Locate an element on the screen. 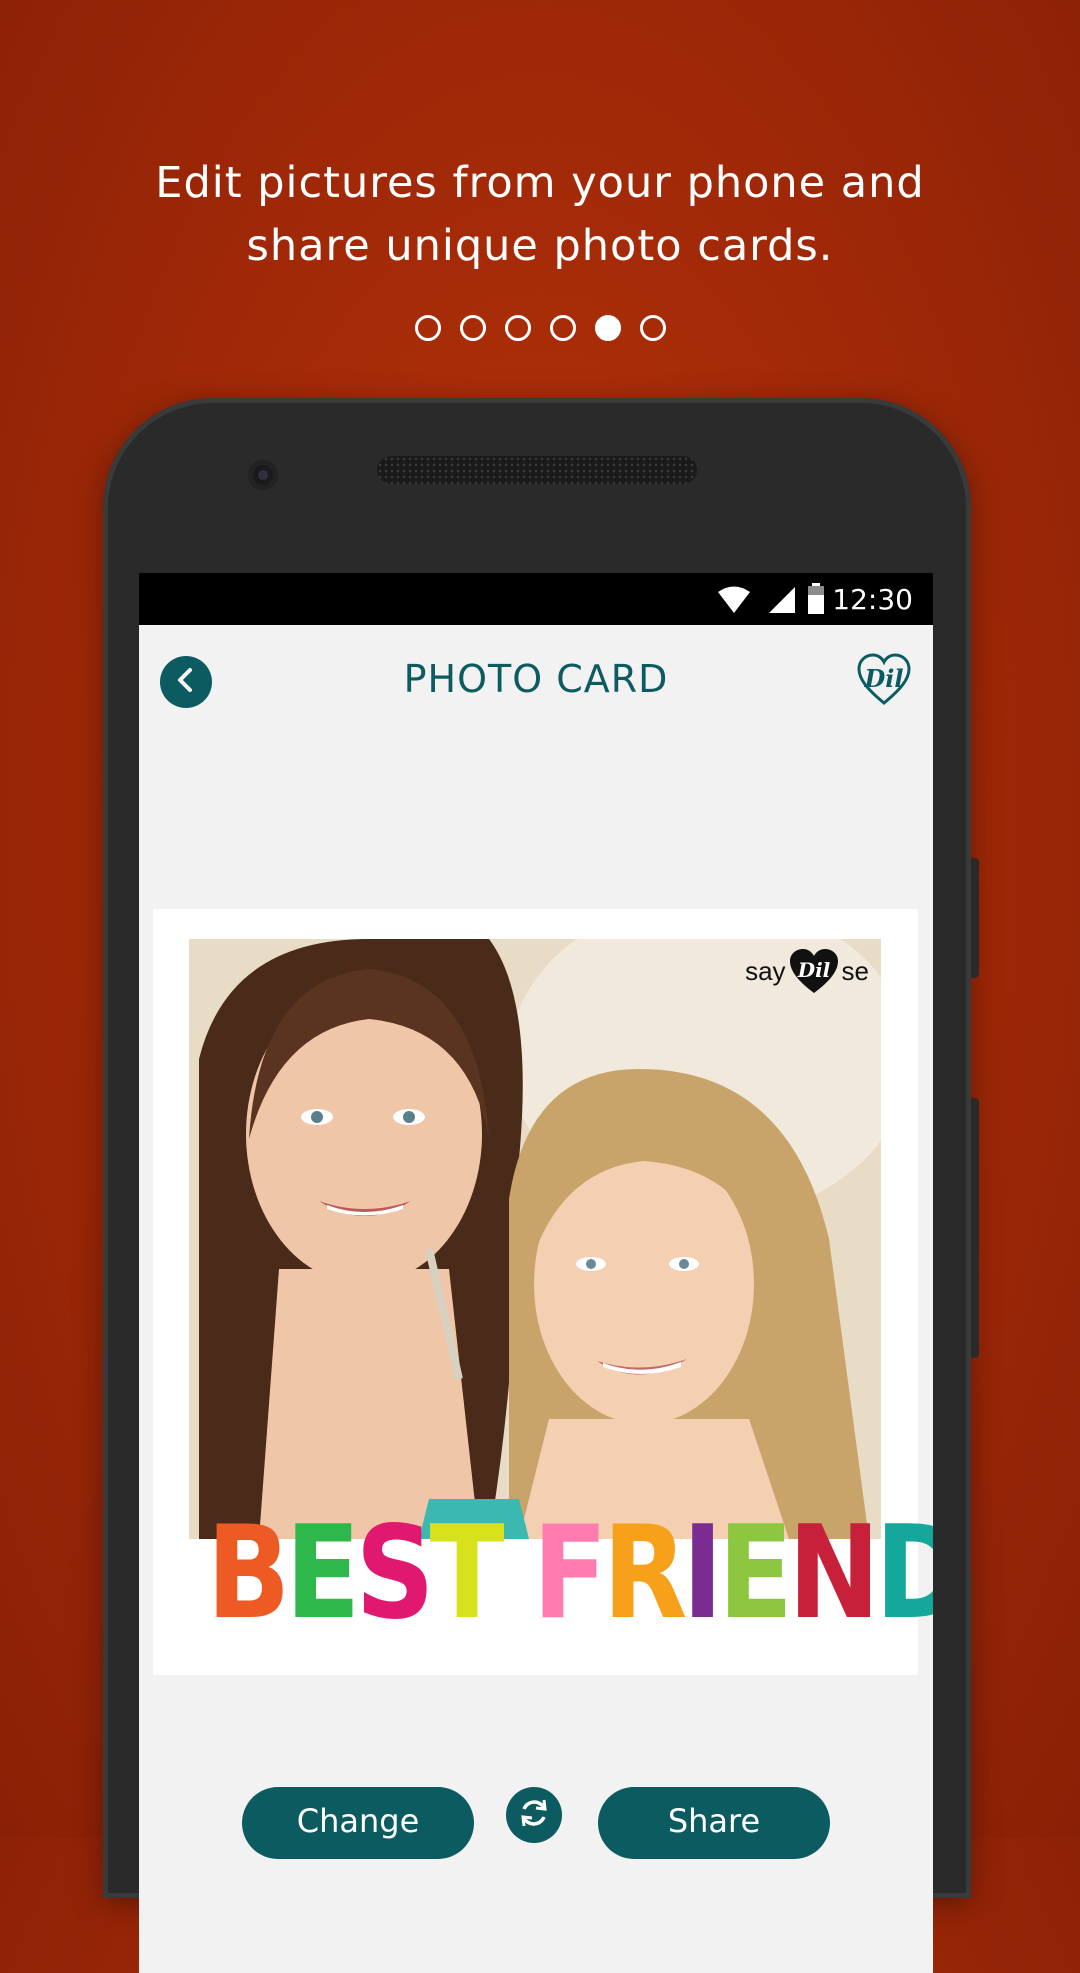  wifi-icon is located at coordinates (734, 602).